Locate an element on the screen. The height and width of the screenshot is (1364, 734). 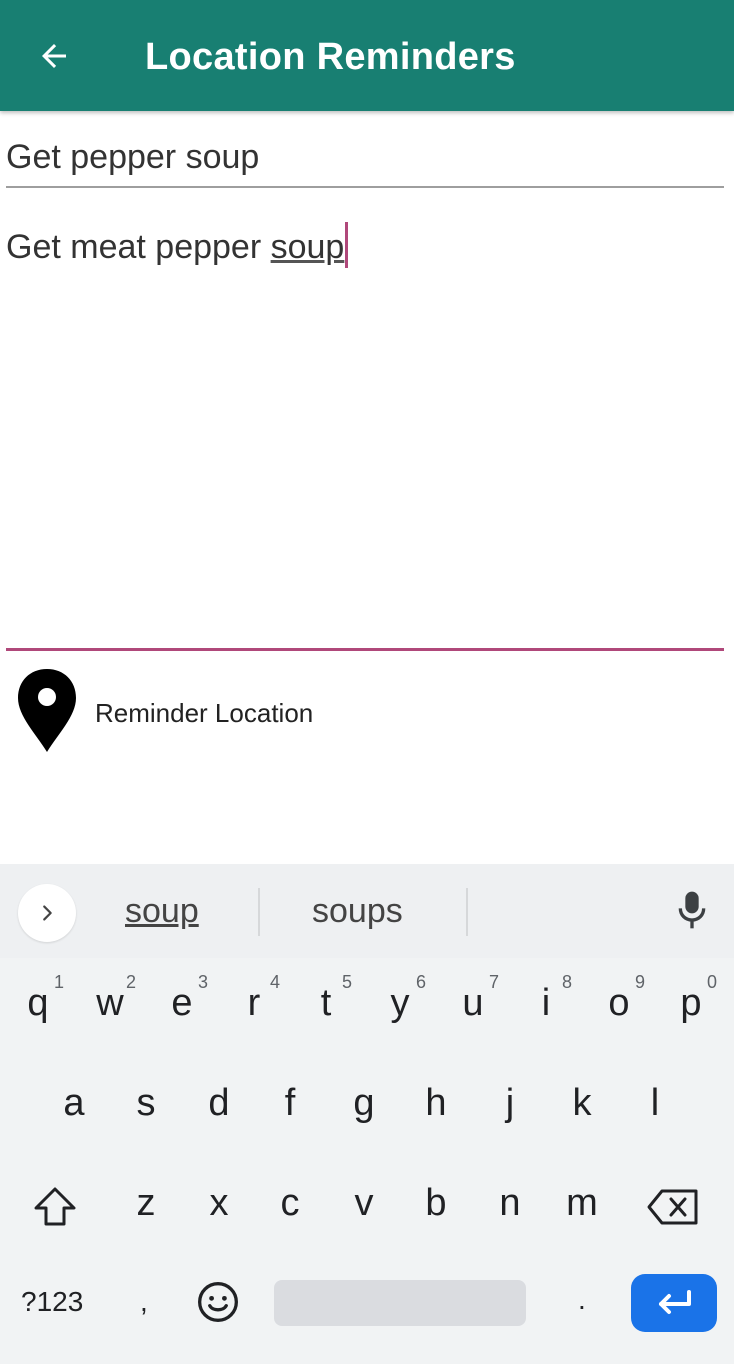
symbols-key: ?123 is located at coordinates (52, 1302).